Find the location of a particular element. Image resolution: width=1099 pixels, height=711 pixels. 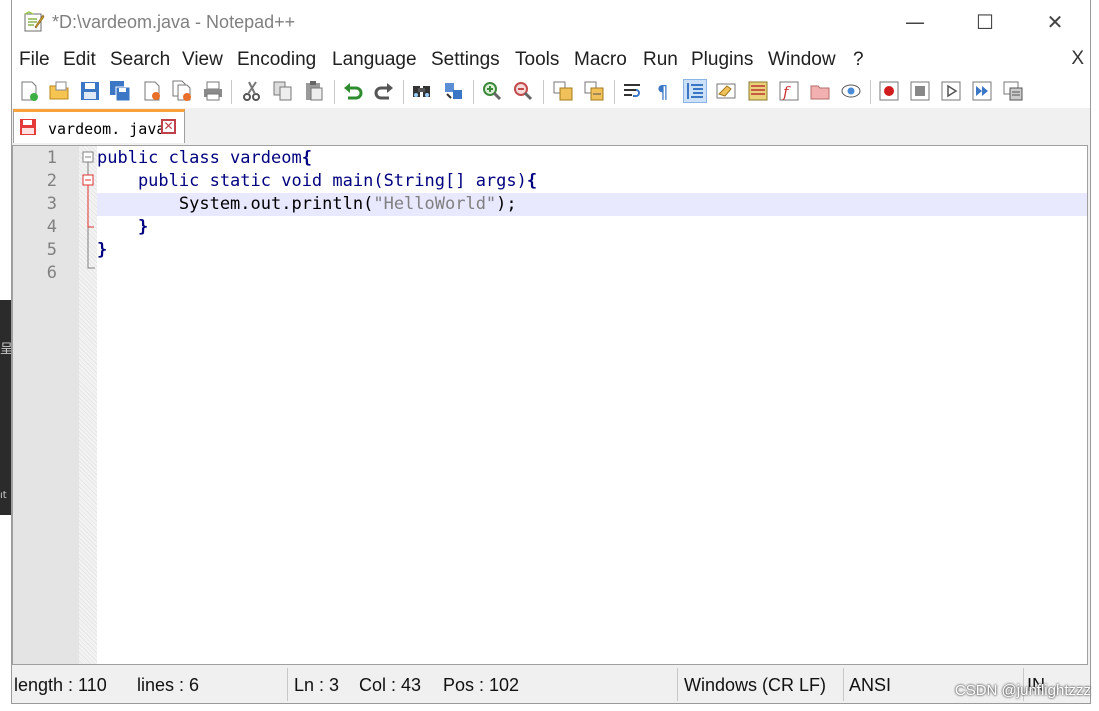

status-col: Col : 43 is located at coordinates (390, 685).